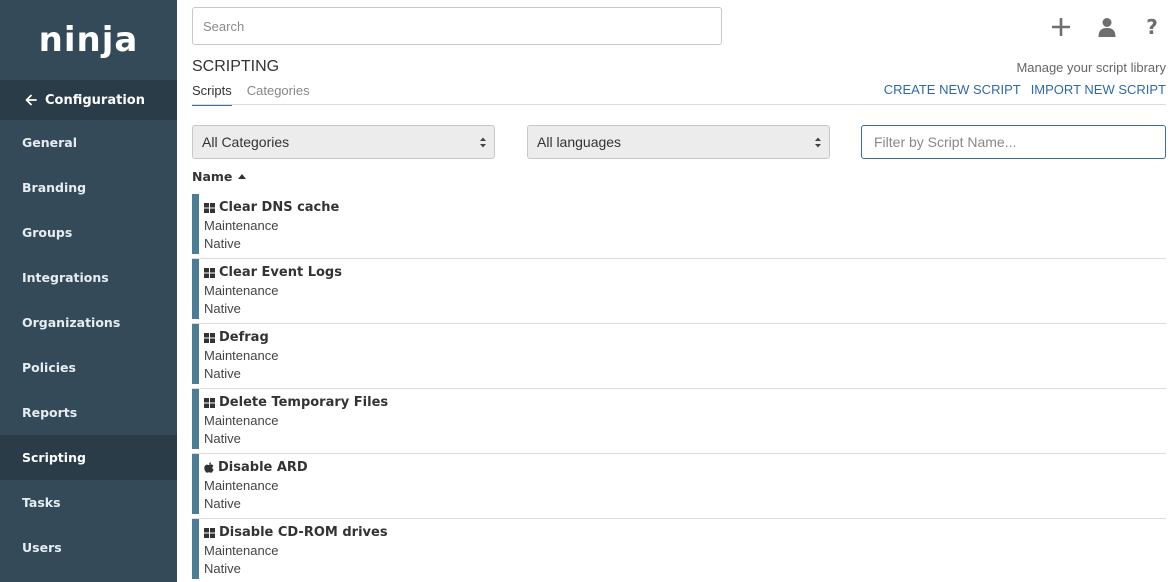 This screenshot has height=582, width=1172. I want to click on logo-text: ninja, so click(88, 40).